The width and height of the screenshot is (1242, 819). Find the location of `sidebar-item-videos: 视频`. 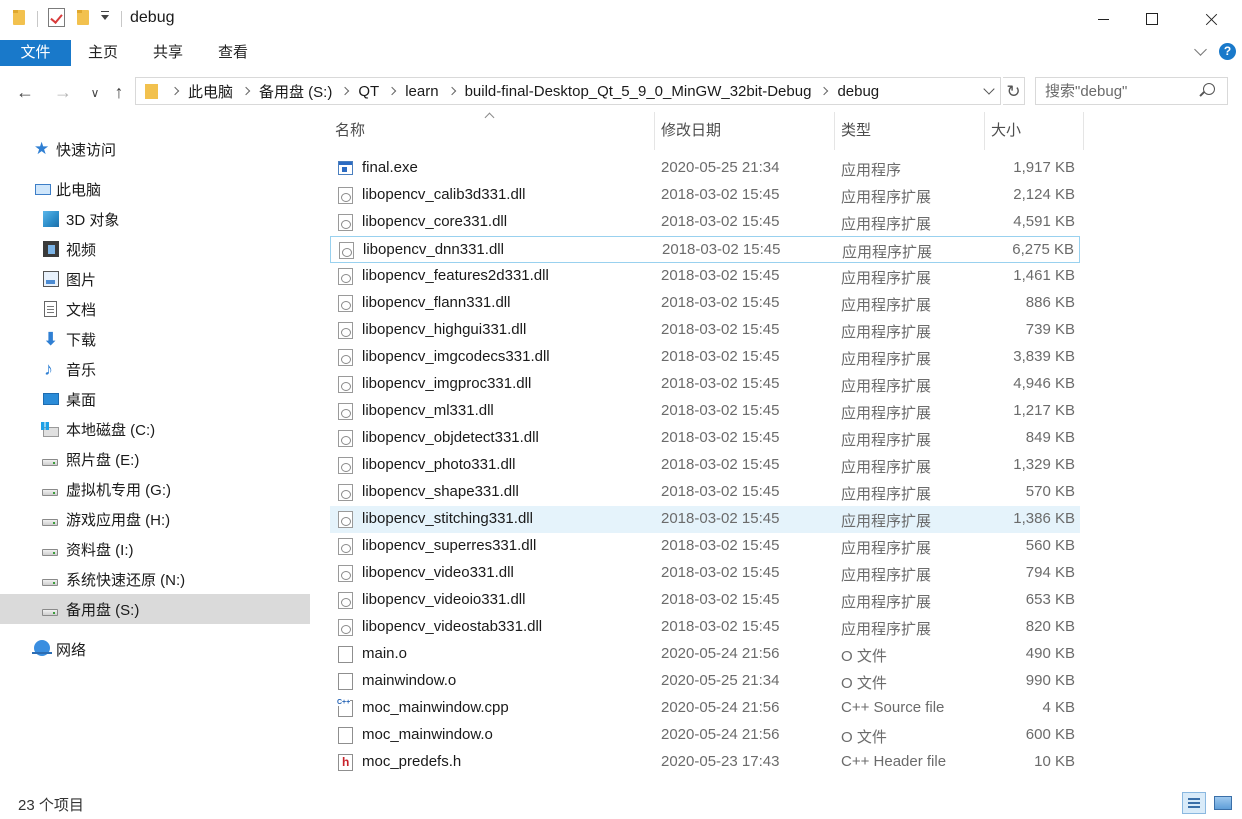

sidebar-item-videos: 视频 is located at coordinates (155, 249).